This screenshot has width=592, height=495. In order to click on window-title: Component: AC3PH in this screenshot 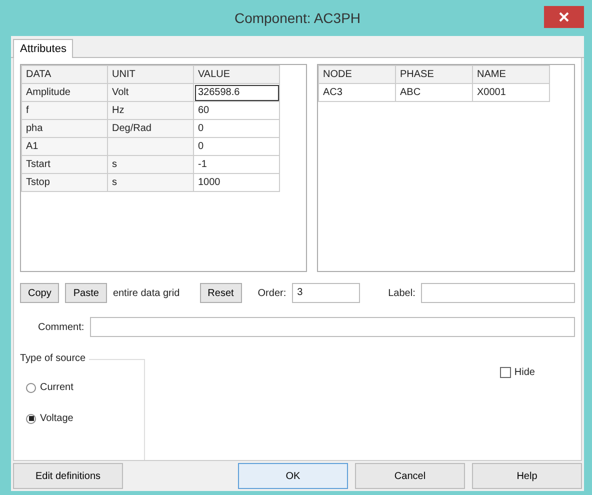, I will do `click(297, 18)`.